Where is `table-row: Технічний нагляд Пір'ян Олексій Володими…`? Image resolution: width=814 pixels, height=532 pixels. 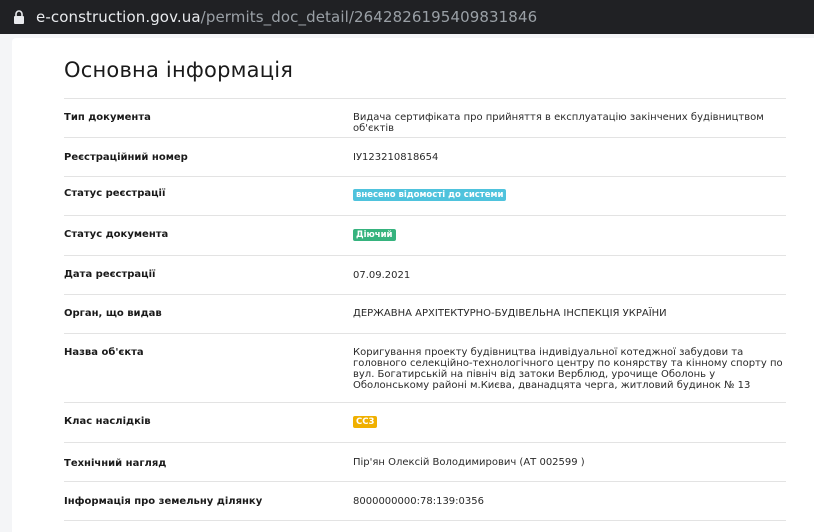
table-row: Технічний нагляд Пір'ян Олексій Володими… is located at coordinates (425, 461).